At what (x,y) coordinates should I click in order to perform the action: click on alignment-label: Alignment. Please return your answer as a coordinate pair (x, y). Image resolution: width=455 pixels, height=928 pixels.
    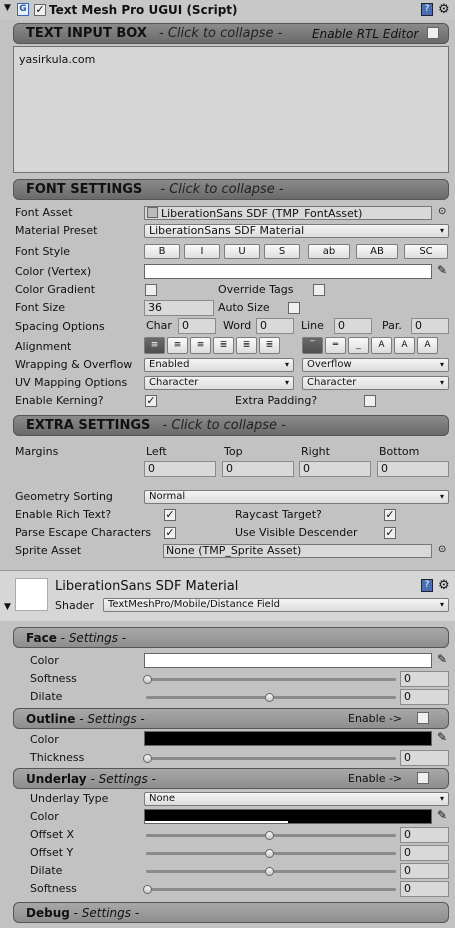
    Looking at the image, I should click on (43, 346).